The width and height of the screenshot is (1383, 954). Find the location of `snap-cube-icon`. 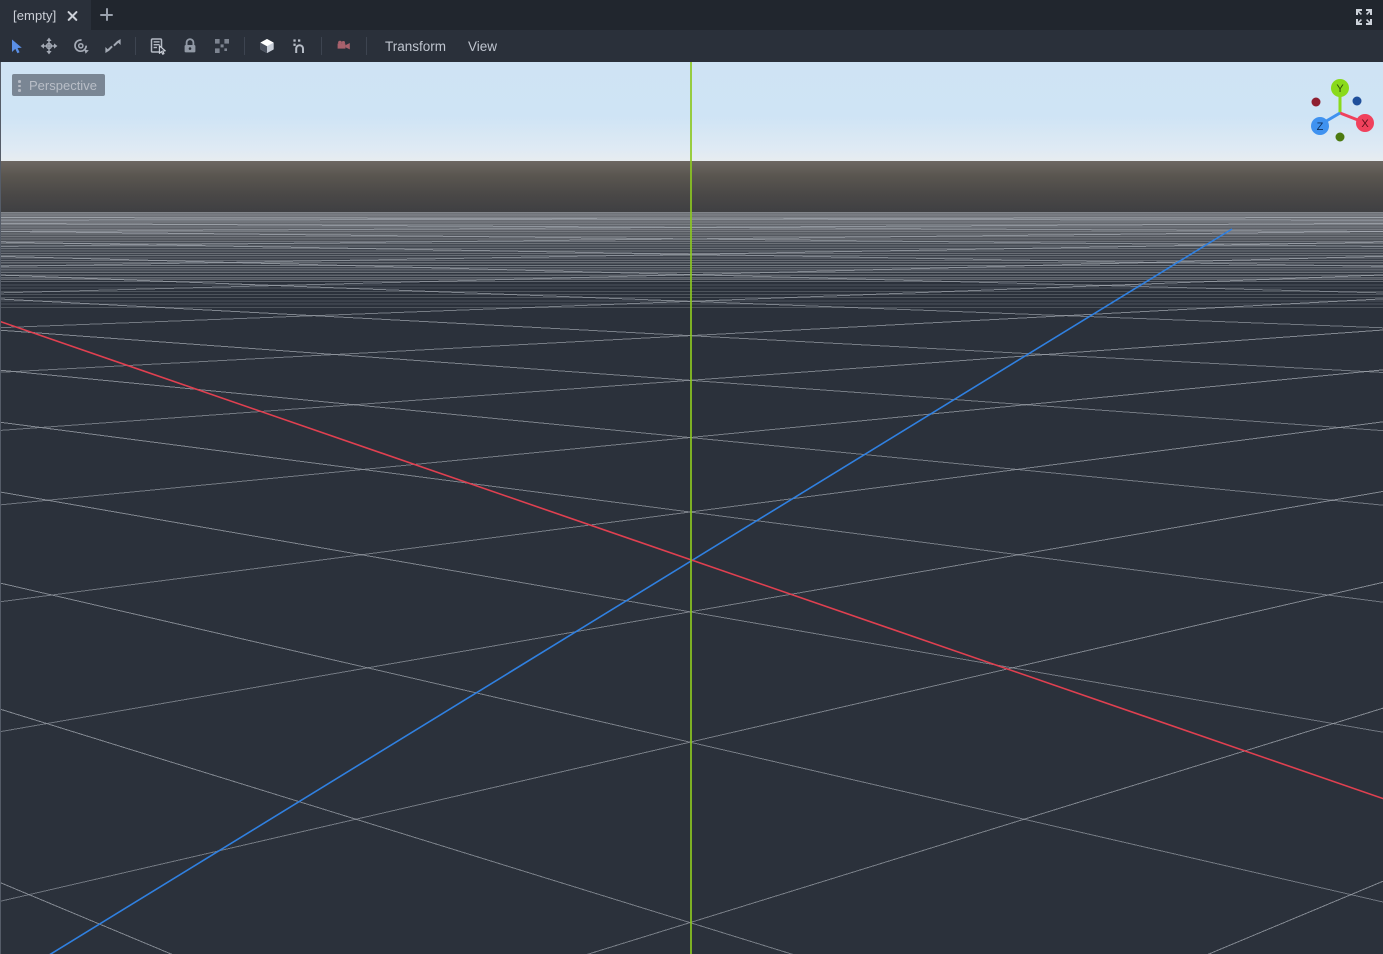

snap-cube-icon is located at coordinates (267, 46).